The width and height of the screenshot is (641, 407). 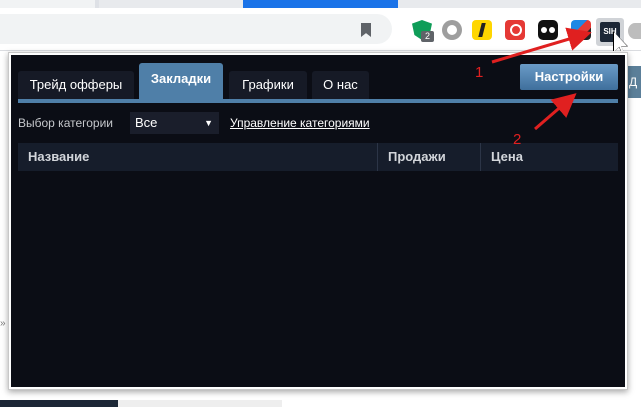 What do you see at coordinates (482, 30) in the screenshot?
I see `yellow-extension-icon` at bounding box center [482, 30].